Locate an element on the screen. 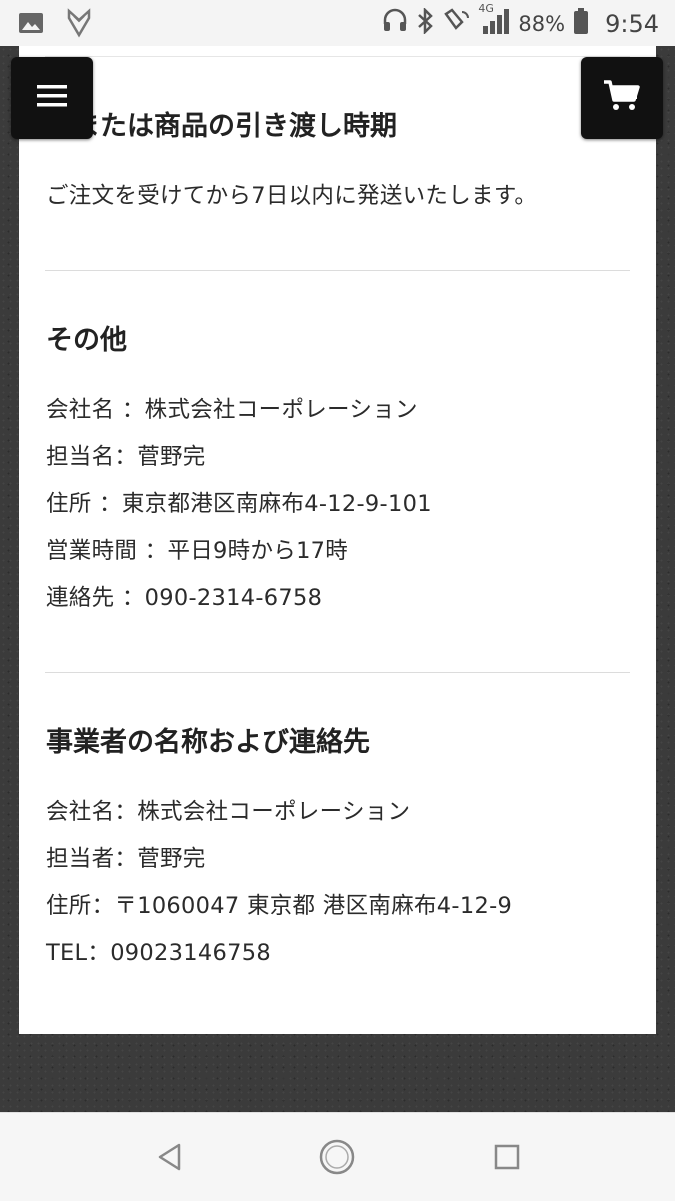  back-button is located at coordinates (169, 1159).